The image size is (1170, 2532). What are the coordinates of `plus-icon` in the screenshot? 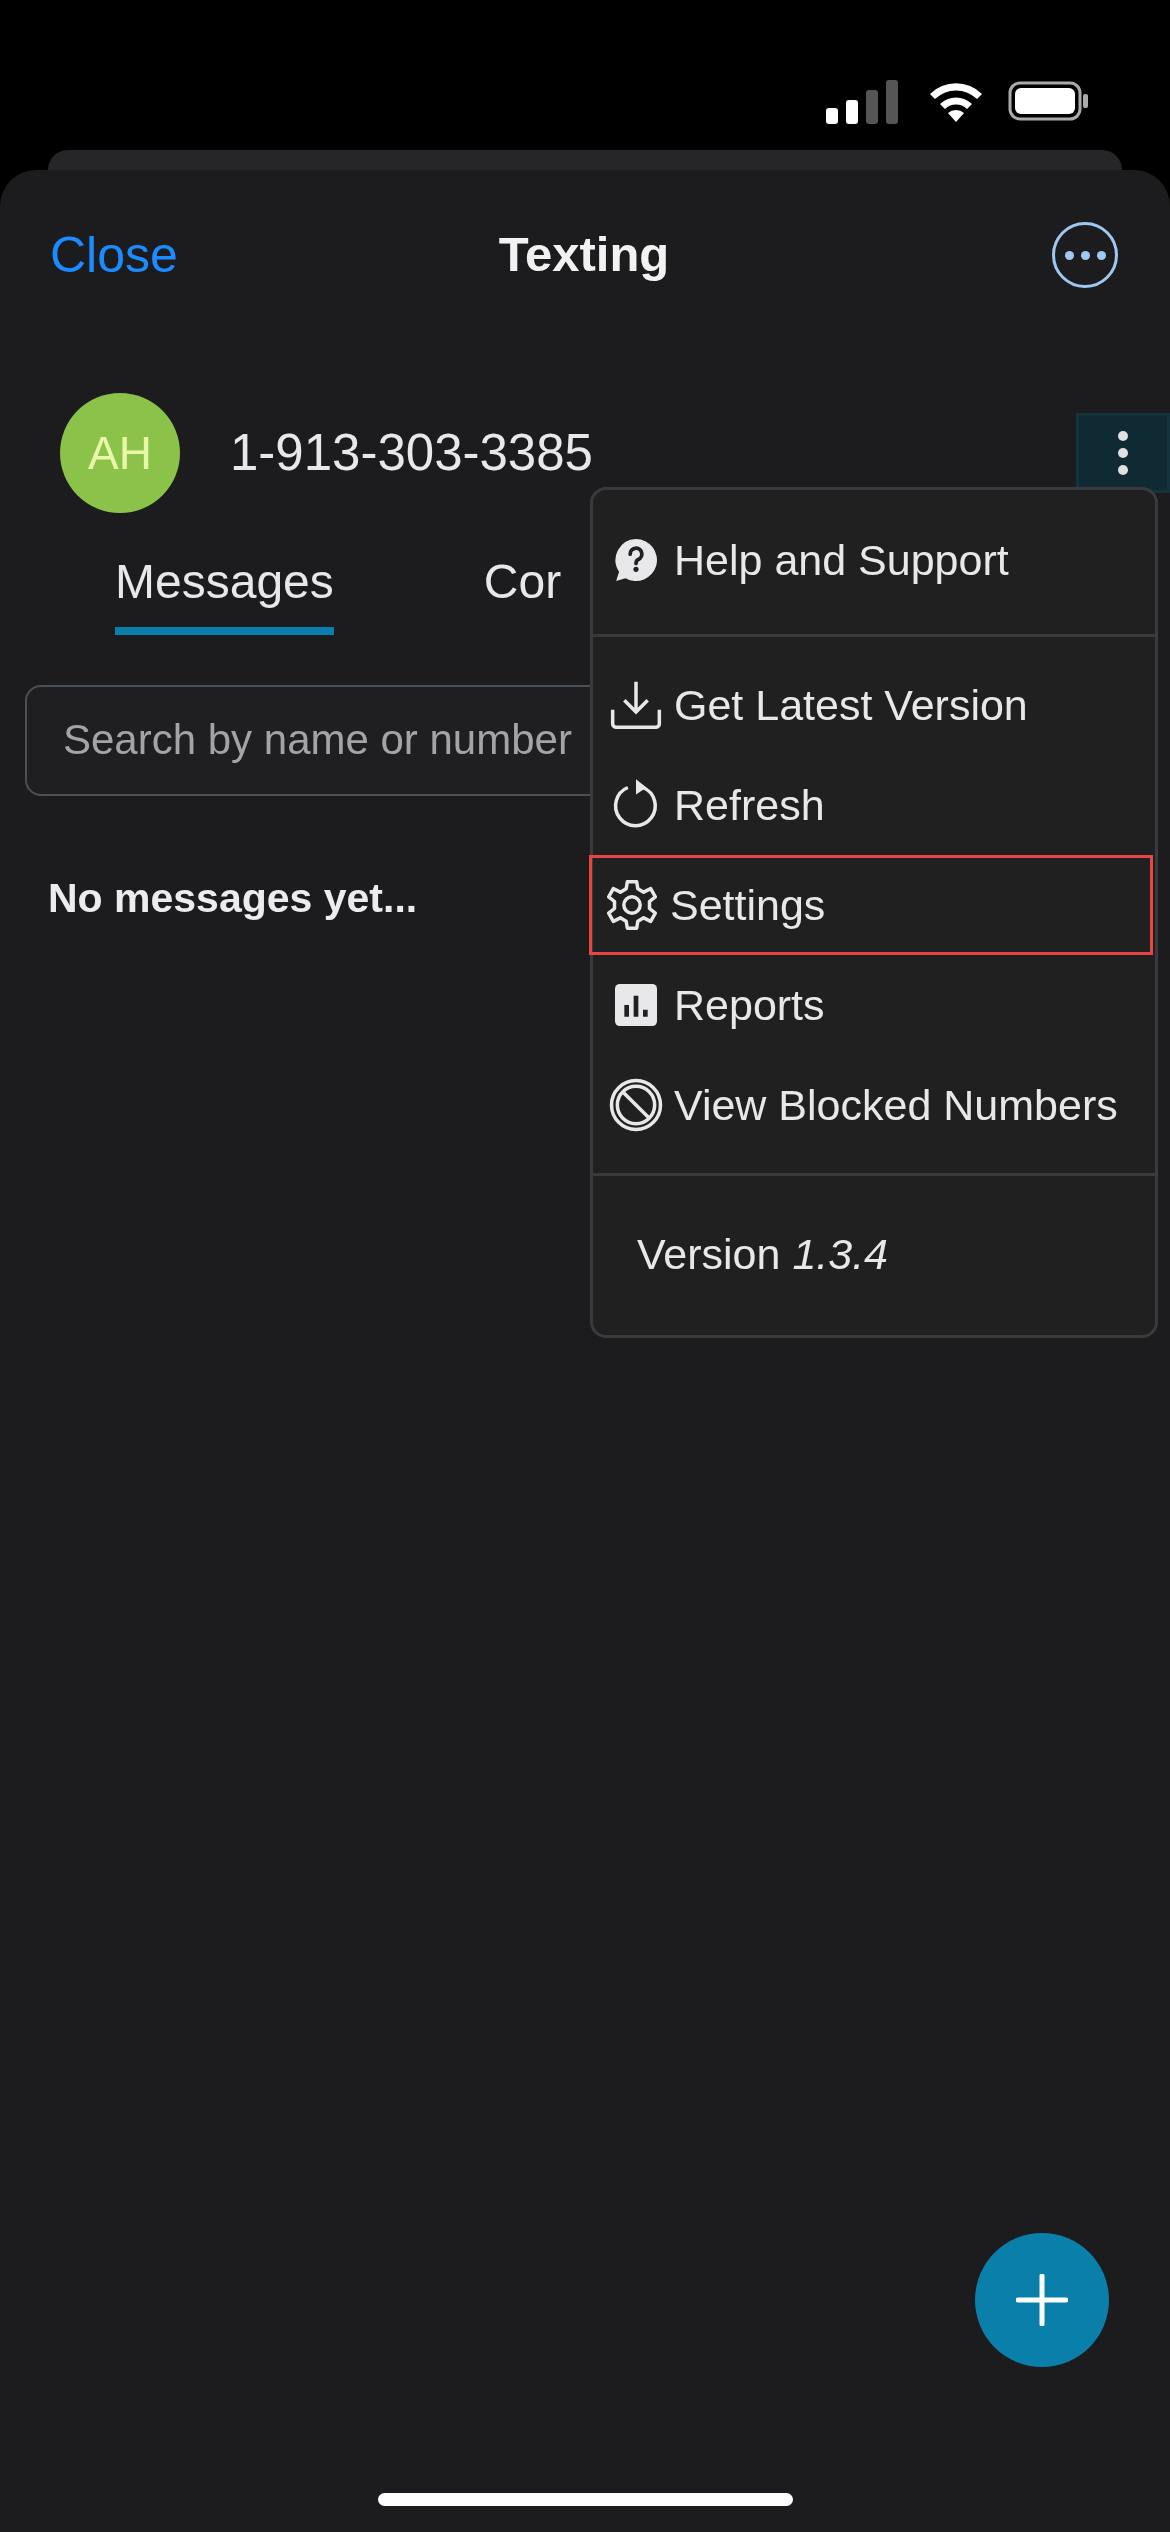 It's located at (1042, 2300).